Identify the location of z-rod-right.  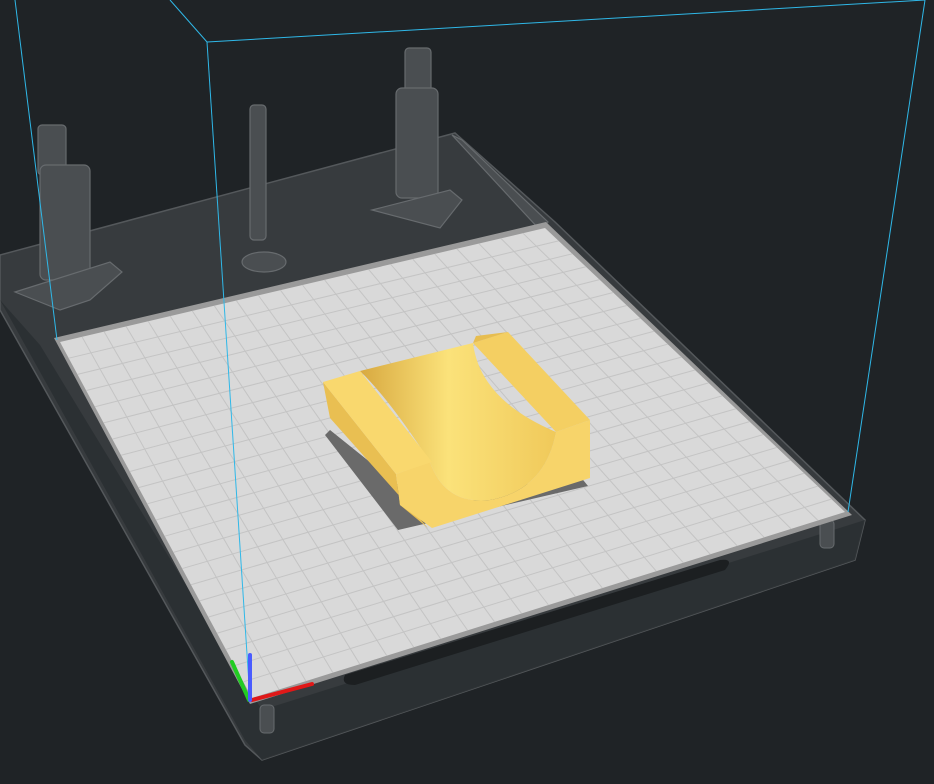
(459, 139).